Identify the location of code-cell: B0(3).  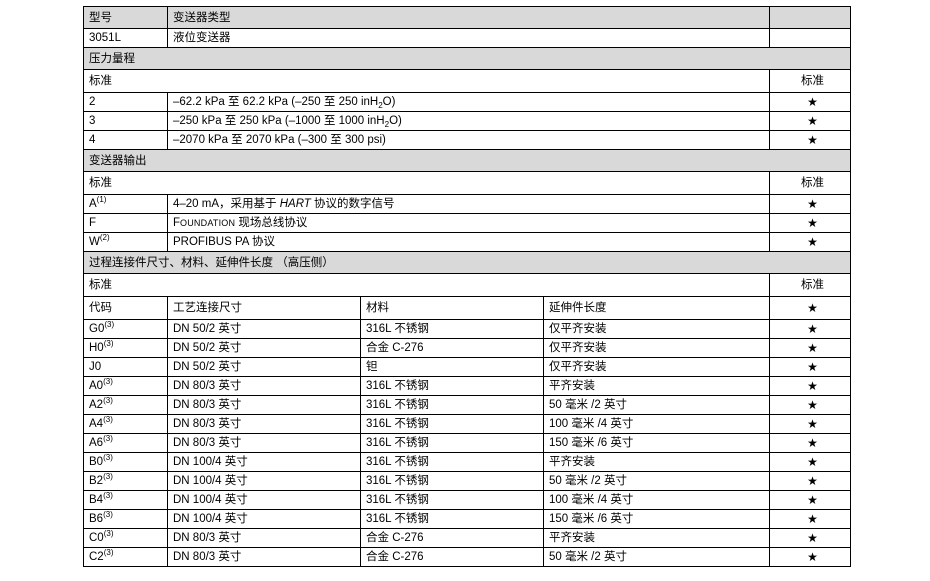
(125, 462).